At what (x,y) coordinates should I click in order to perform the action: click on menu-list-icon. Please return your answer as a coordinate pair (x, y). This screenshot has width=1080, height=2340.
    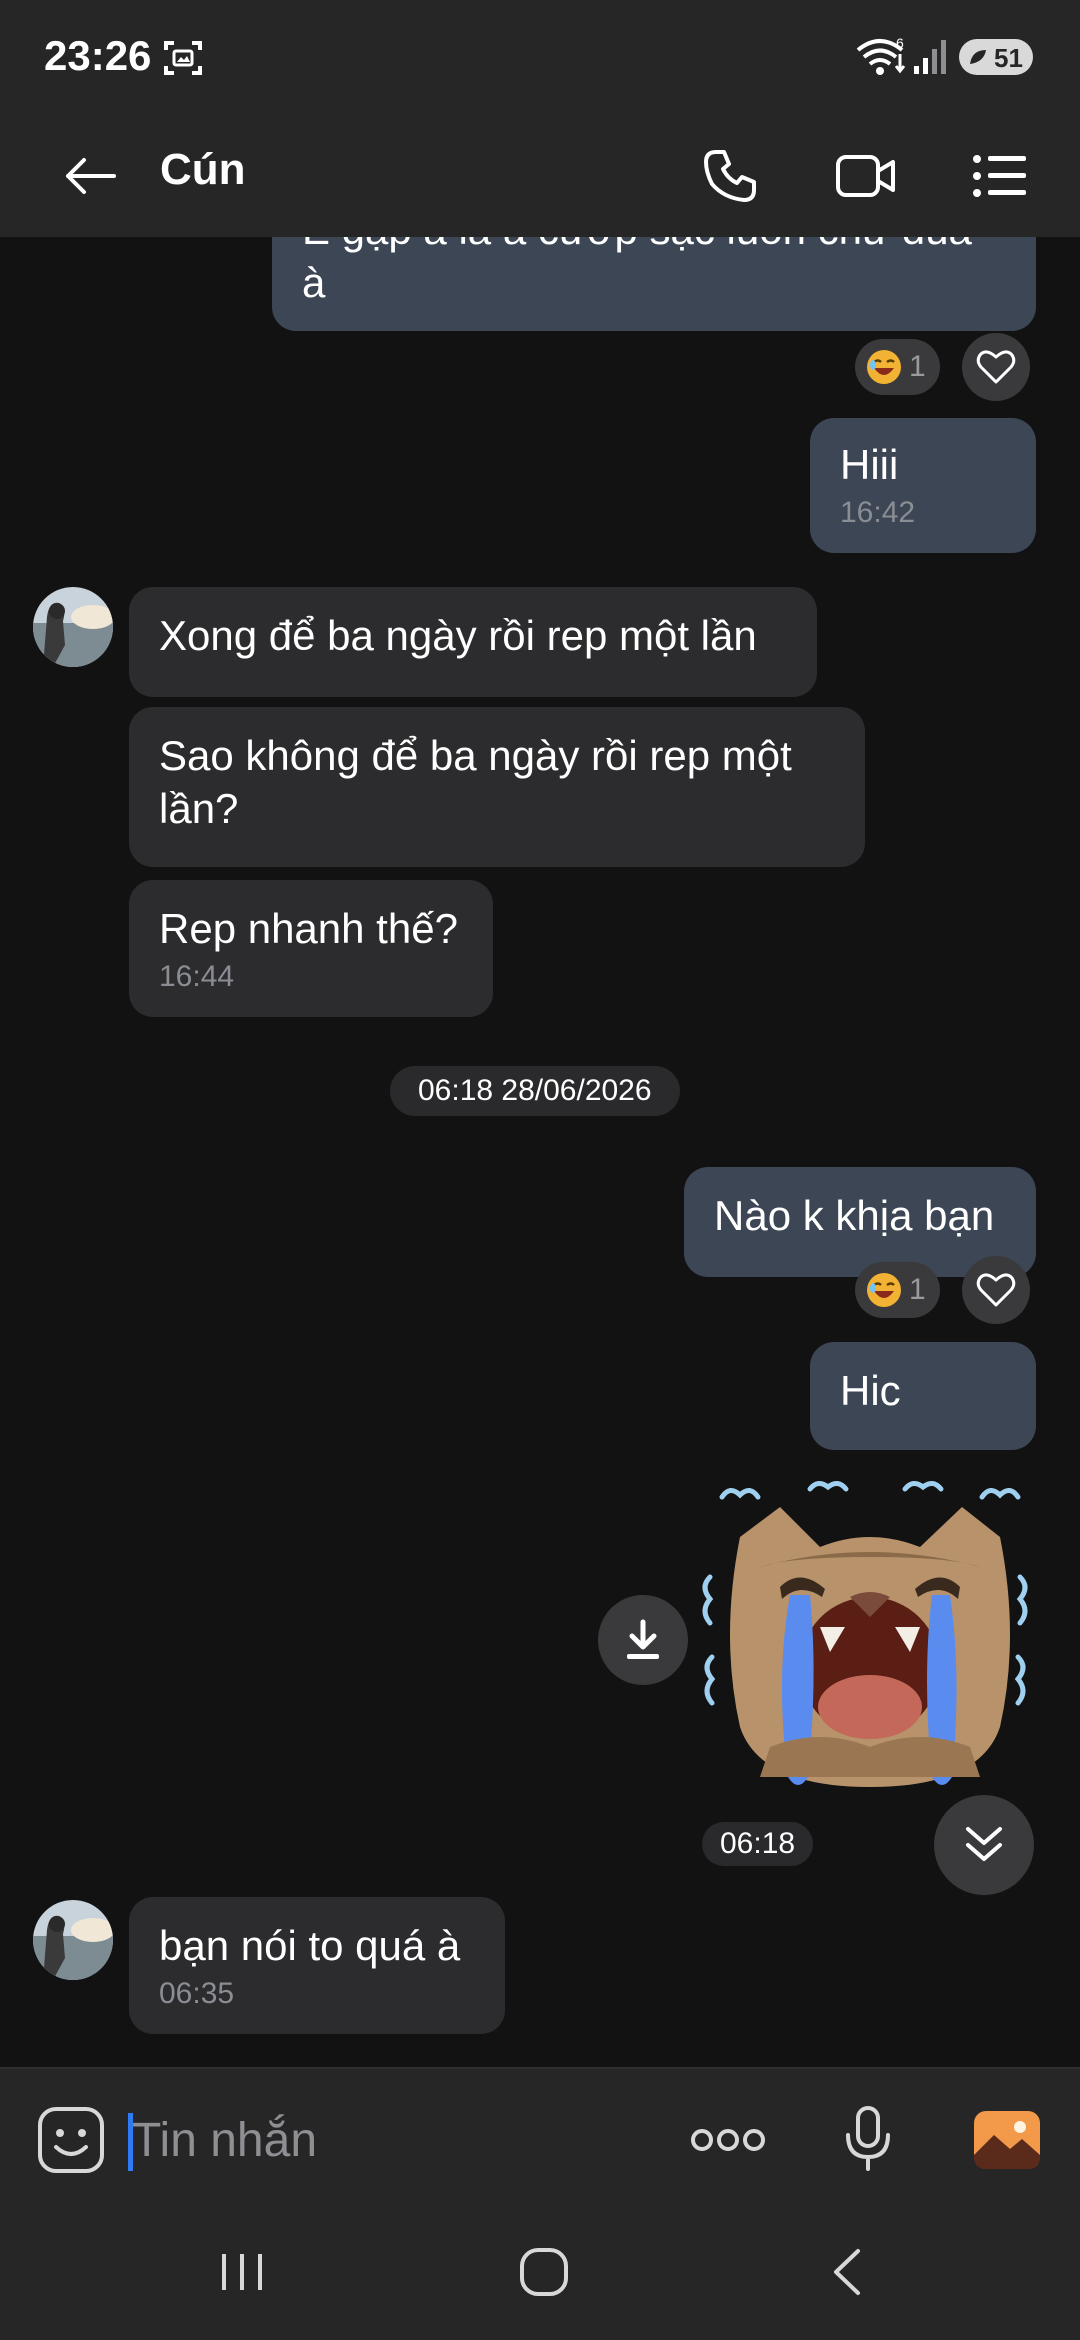
    Looking at the image, I should click on (999, 176).